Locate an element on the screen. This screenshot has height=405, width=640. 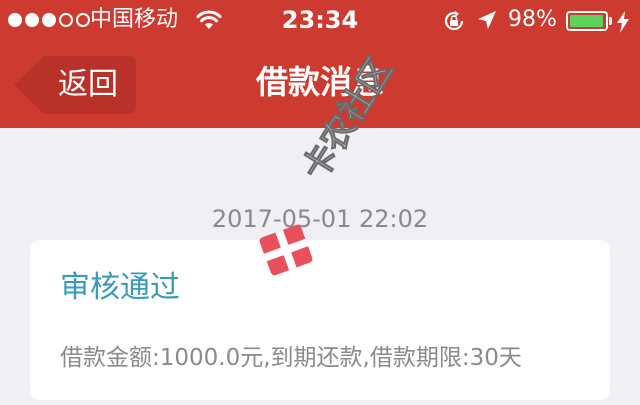
message-timestamp: 2017-05-01 22:02 is located at coordinates (320, 219).